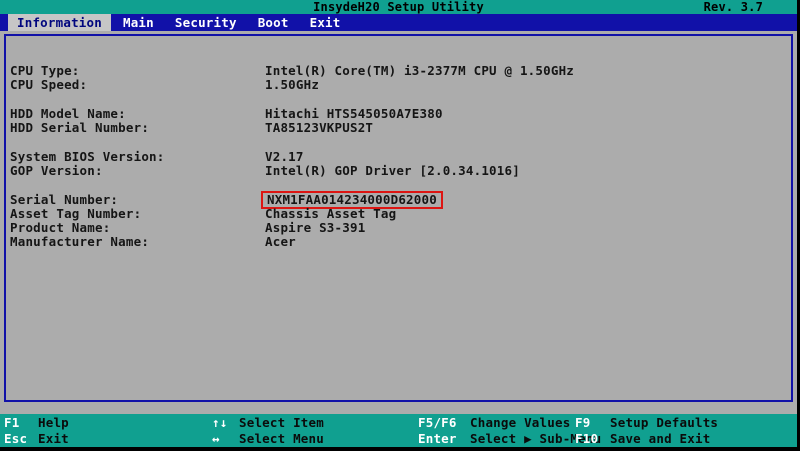 The height and width of the screenshot is (451, 800). I want to click on help-label: Select Item, so click(281, 422).